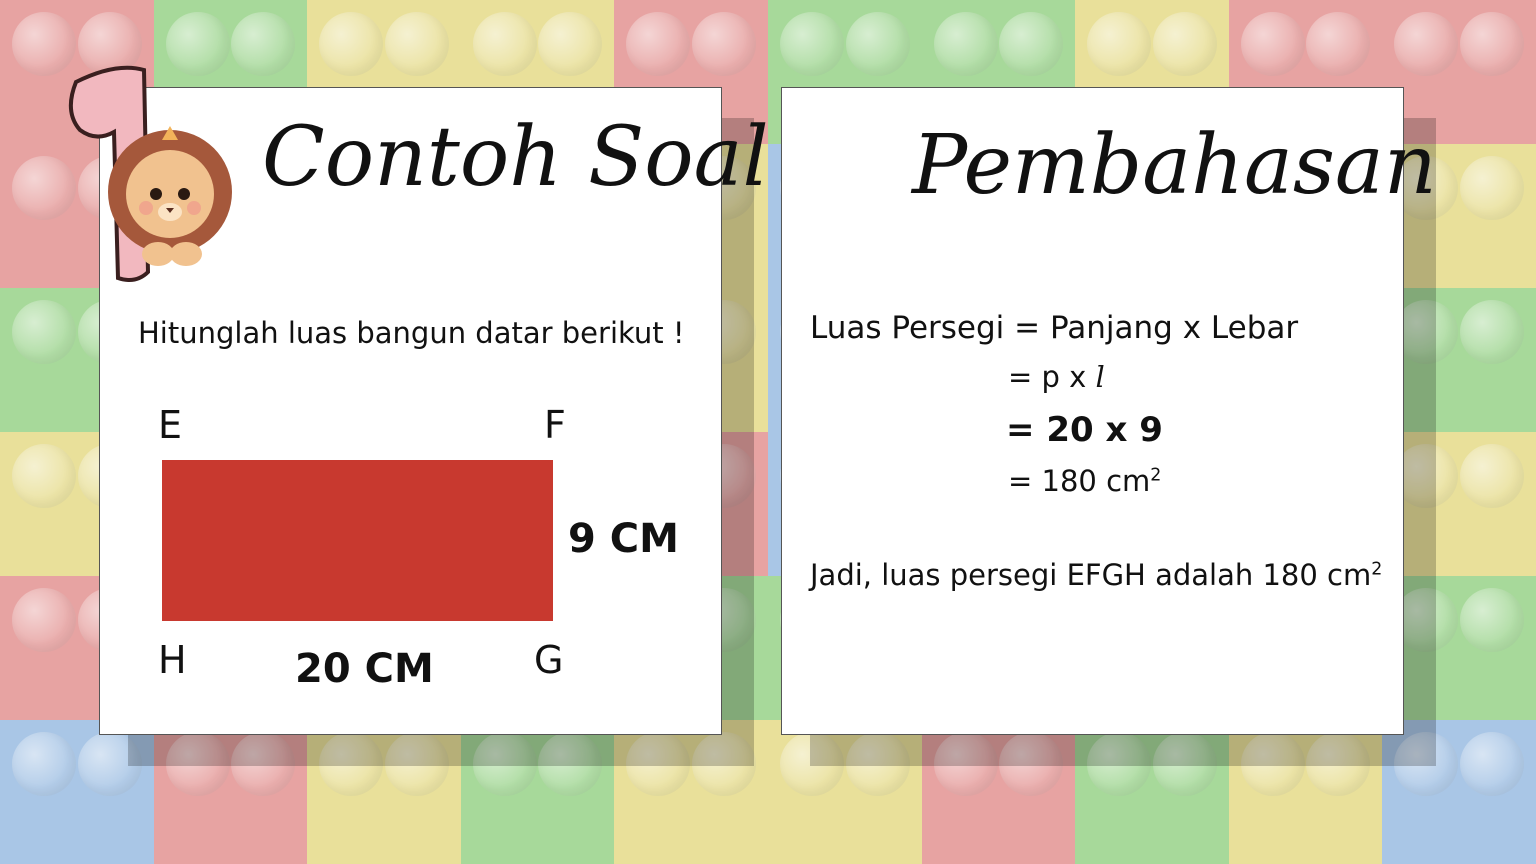 The image size is (1536, 864). I want to click on number-one-badge: 1, so click(151, 177).